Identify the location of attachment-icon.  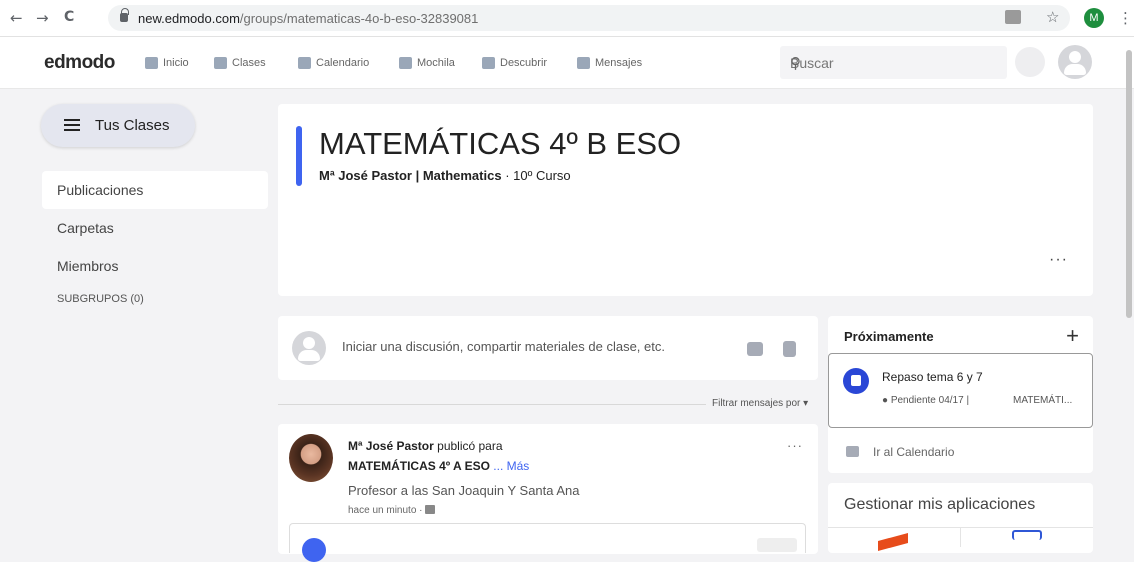
(314, 550).